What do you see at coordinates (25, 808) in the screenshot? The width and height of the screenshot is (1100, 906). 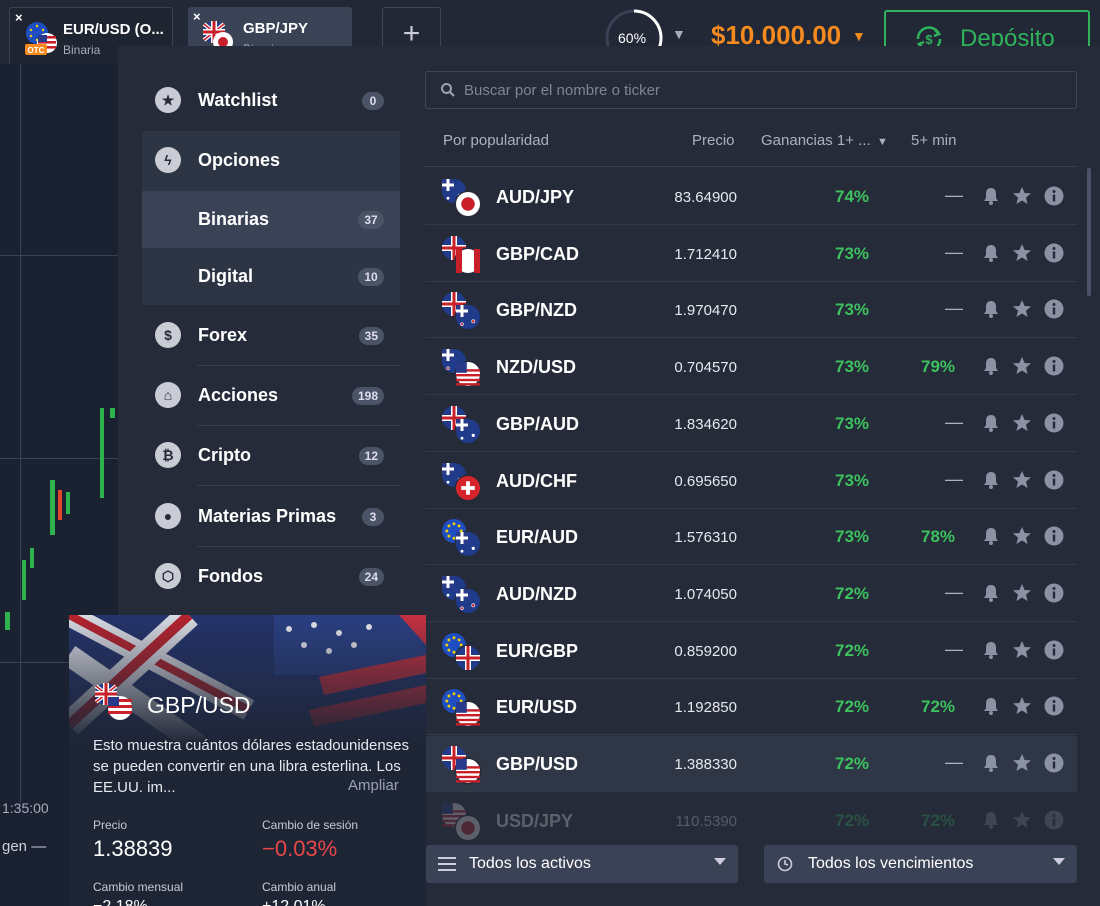 I see `time-axis-label: 1:35:00` at bounding box center [25, 808].